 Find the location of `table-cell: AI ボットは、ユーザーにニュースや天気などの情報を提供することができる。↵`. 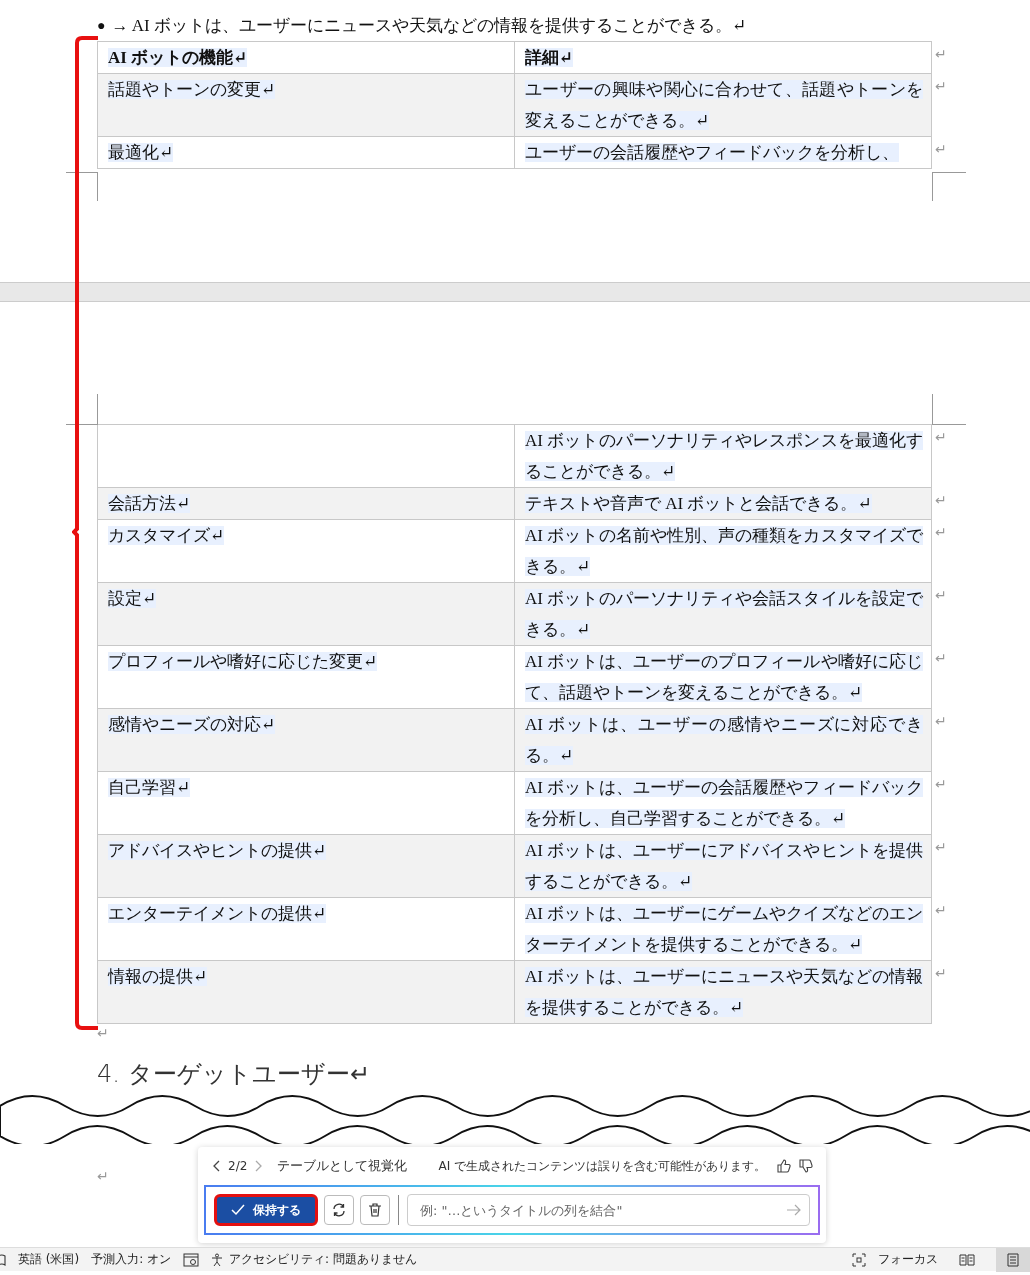

table-cell: AI ボットは、ユーザーにニュースや天気などの情報を提供することができる。↵ is located at coordinates (723, 992).